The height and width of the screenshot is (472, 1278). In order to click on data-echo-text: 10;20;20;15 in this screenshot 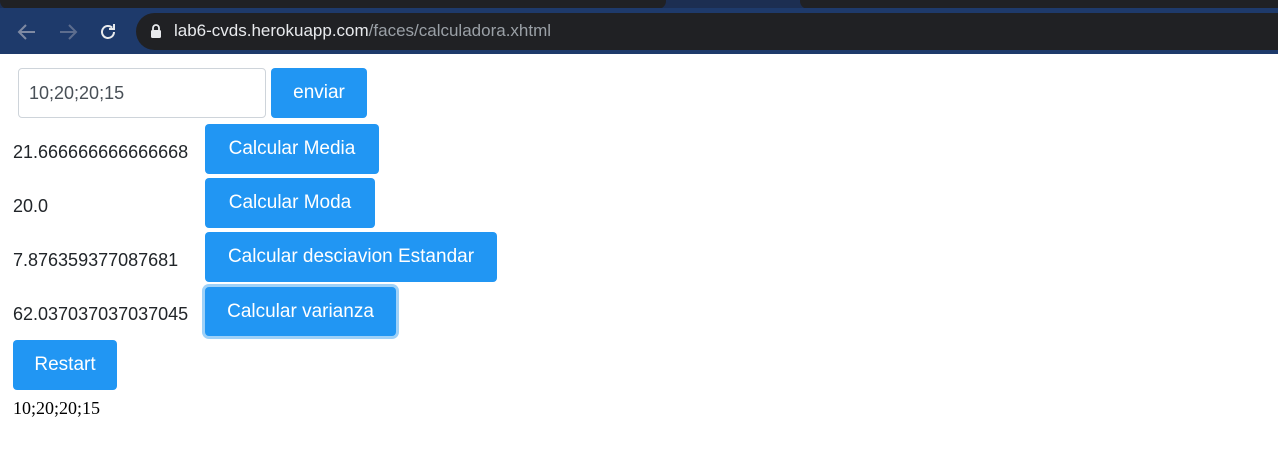, I will do `click(57, 408)`.